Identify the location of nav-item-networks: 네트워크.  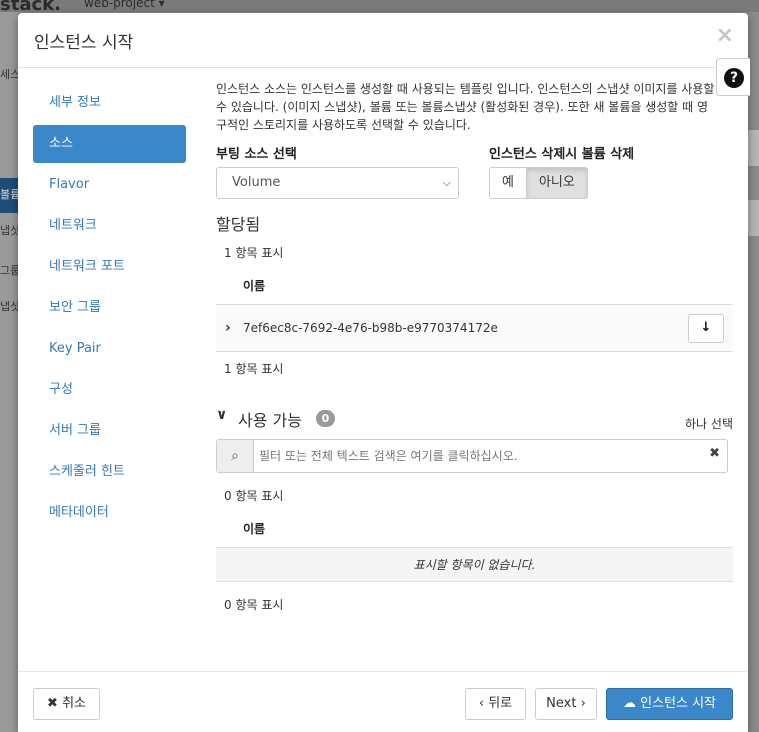
(109, 226).